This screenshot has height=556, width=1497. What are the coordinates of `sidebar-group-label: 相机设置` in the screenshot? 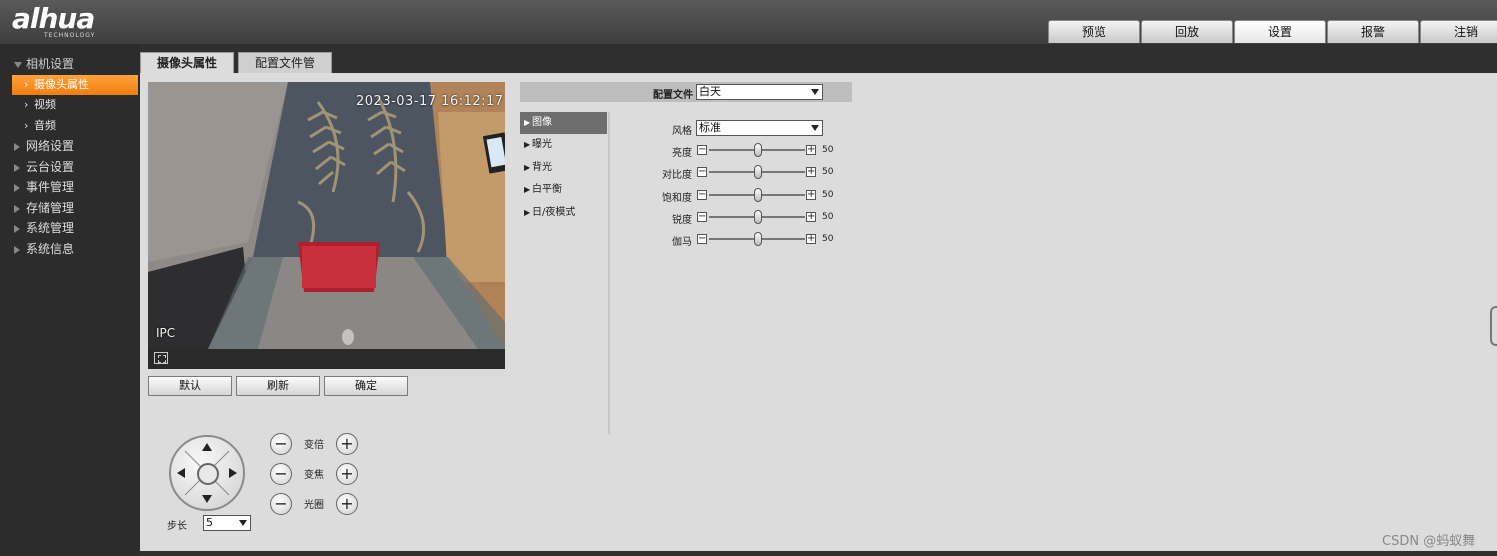 It's located at (50, 64).